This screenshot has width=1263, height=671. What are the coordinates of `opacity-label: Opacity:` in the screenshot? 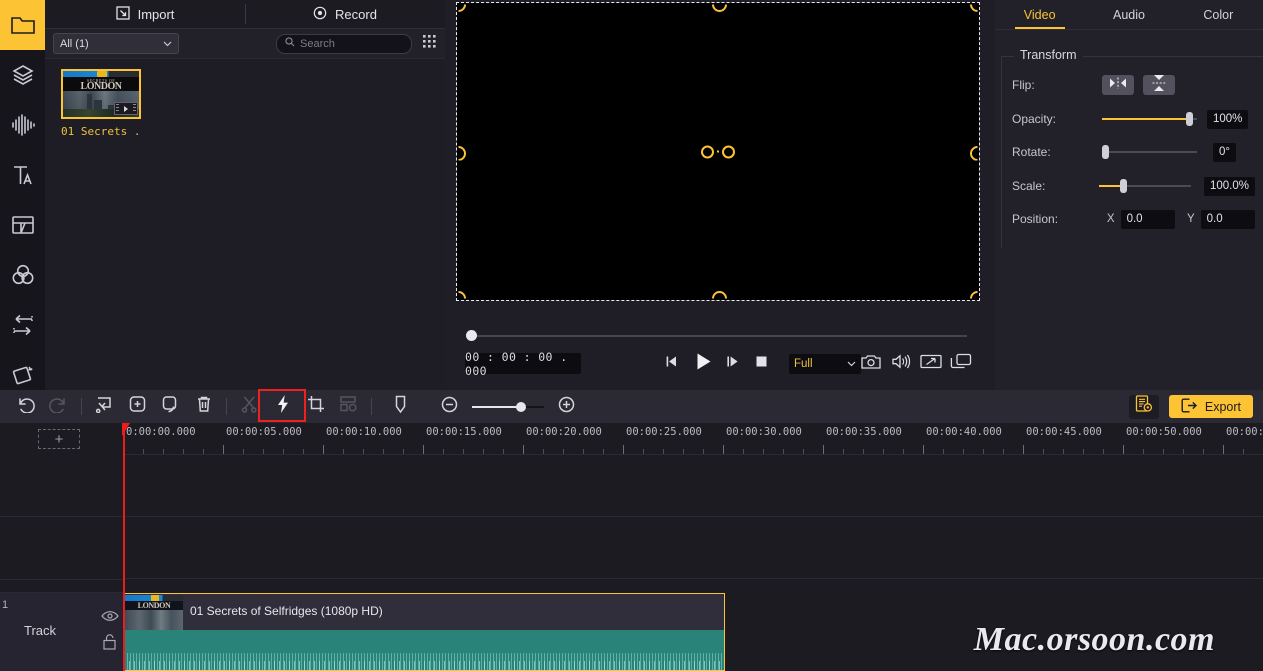 It's located at (1034, 119).